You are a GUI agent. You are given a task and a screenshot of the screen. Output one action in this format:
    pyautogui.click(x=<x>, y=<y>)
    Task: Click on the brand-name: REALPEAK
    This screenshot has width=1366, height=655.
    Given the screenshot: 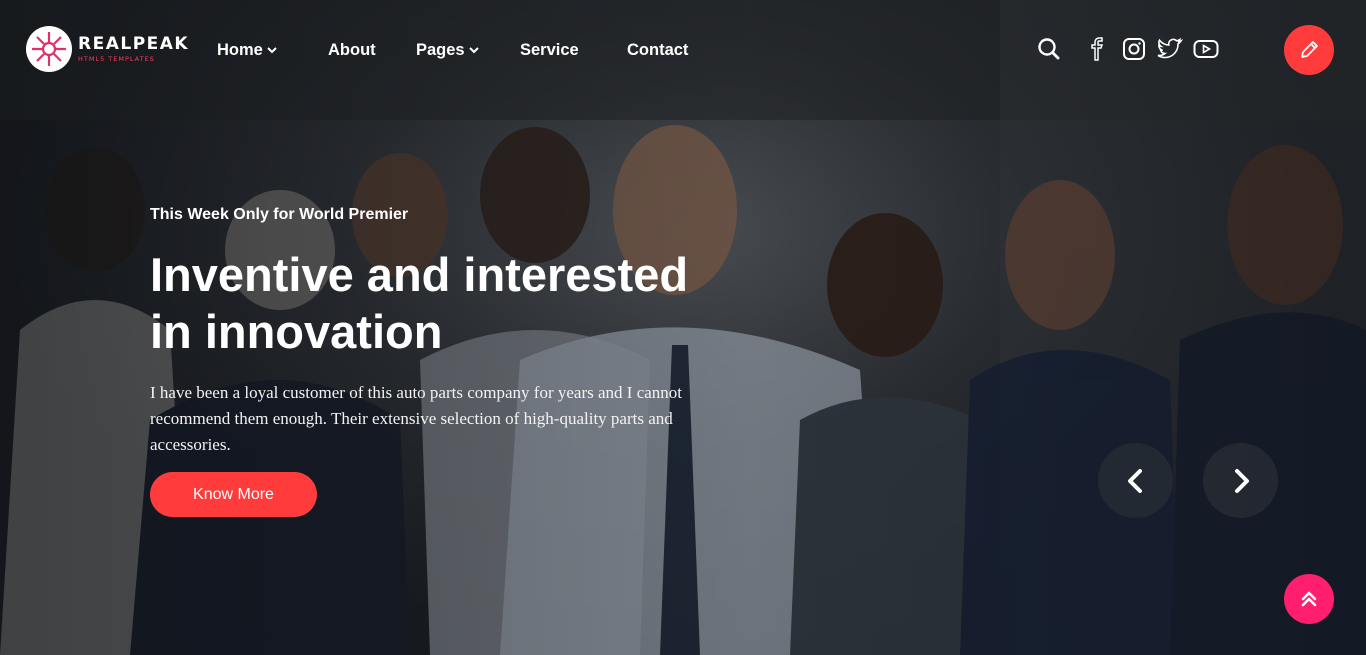 What is the action you would take?
    pyautogui.click(x=134, y=43)
    